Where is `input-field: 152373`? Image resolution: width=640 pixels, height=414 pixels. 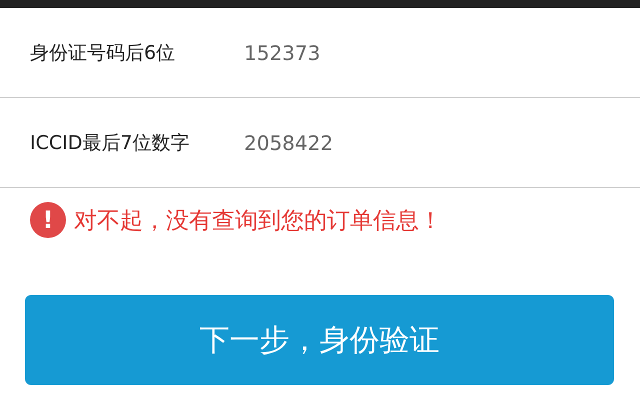
input-field: 152373 is located at coordinates (394, 52).